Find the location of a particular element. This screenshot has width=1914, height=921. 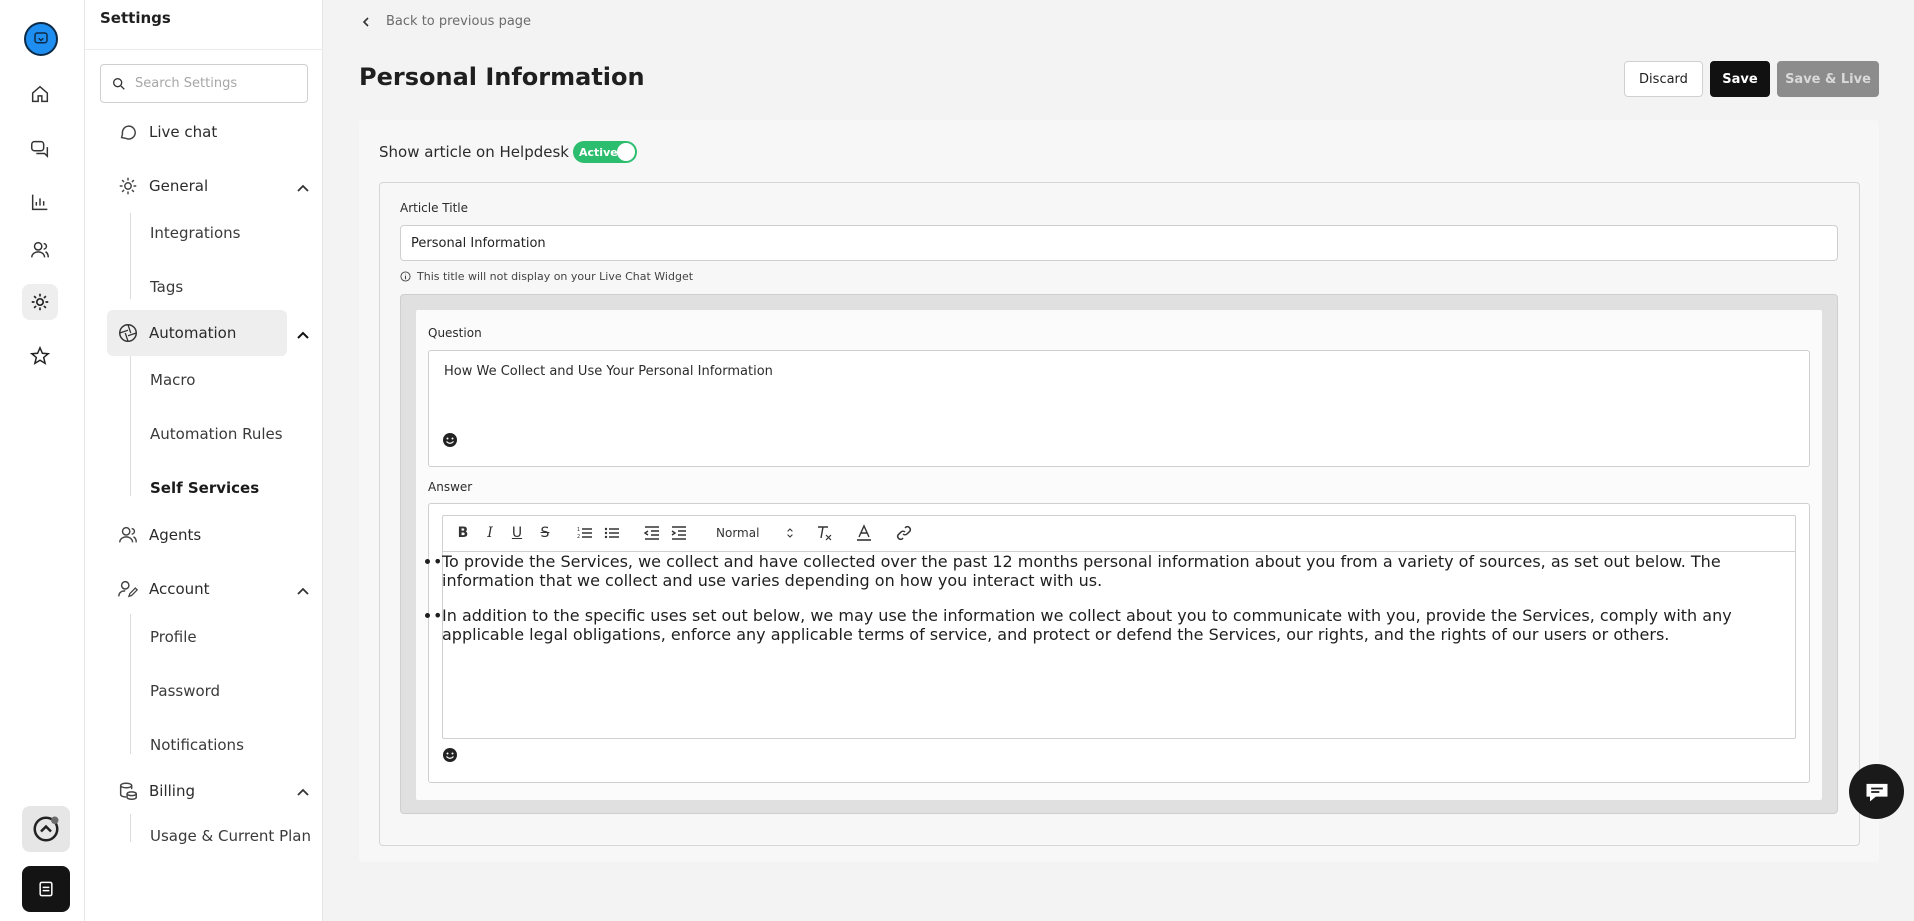

clear-format-icon is located at coordinates (824, 533).